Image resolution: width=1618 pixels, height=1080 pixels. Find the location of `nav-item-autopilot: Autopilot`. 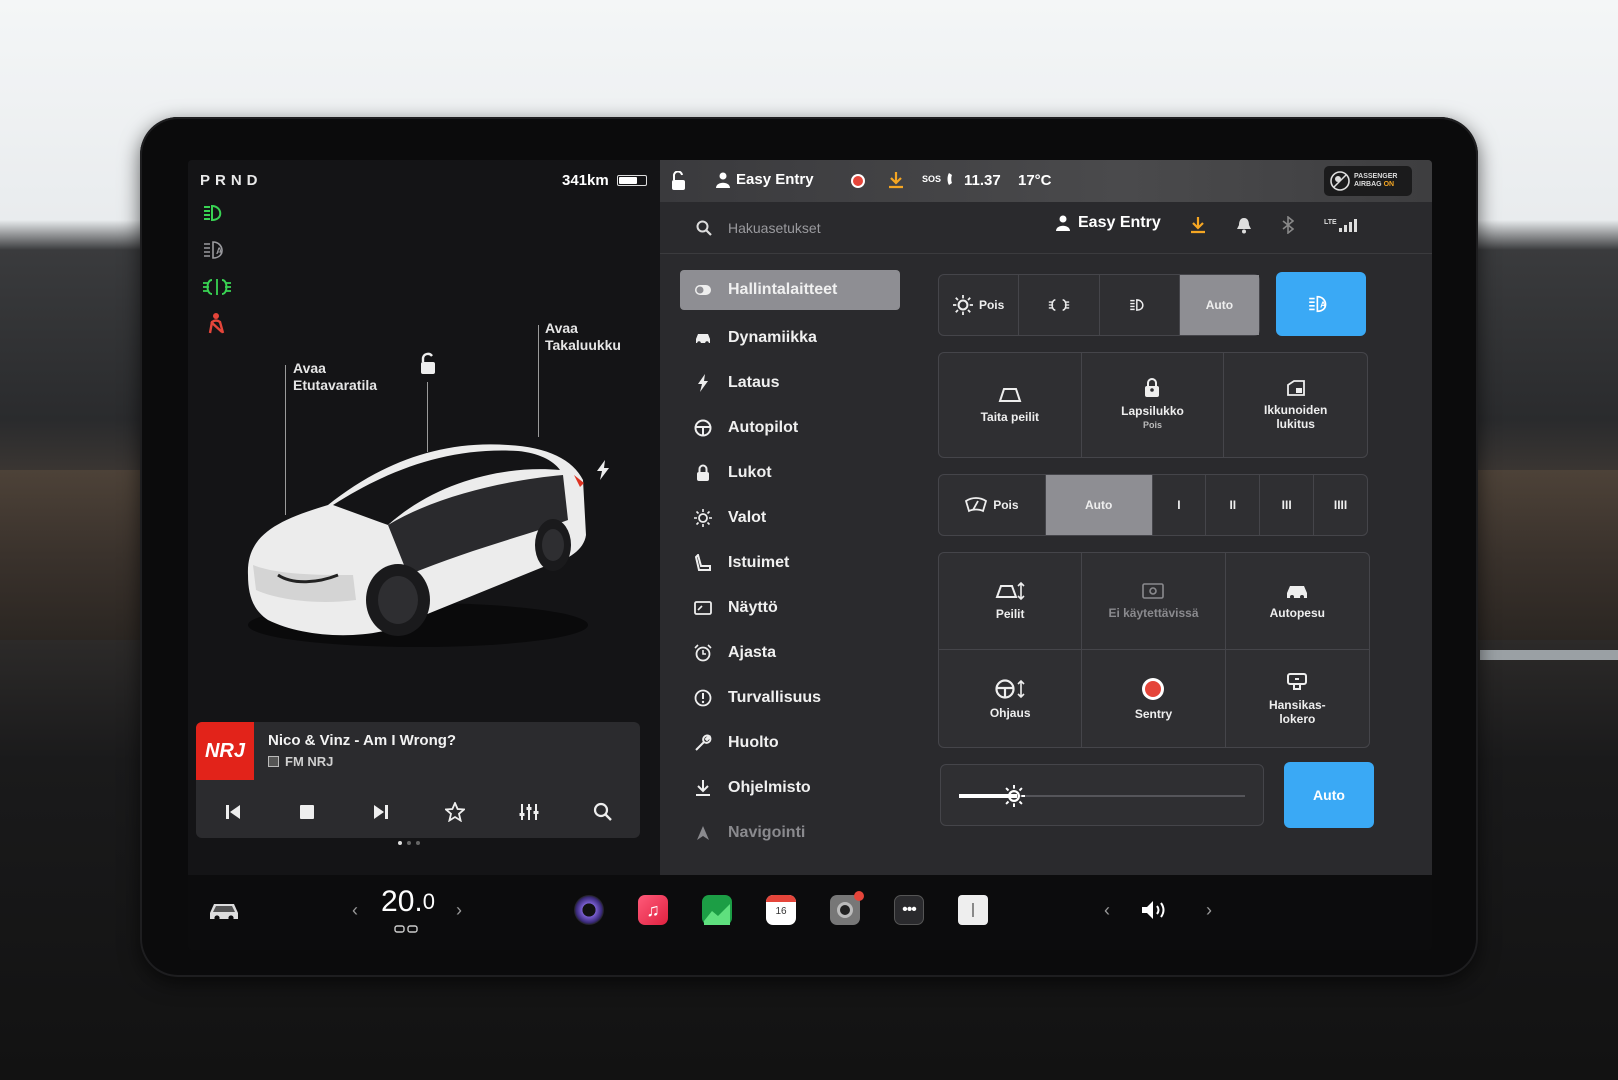

nav-item-autopilot: Autopilot is located at coordinates (790, 427).